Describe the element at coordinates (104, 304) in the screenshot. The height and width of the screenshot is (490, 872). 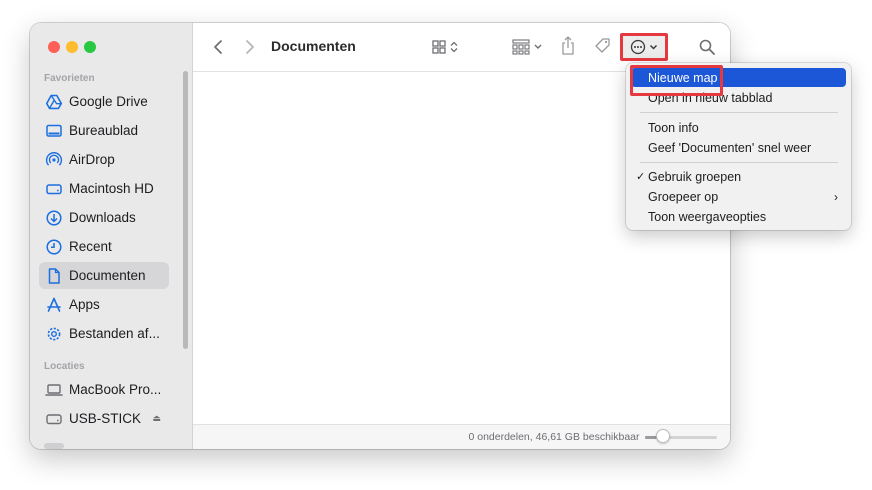
I see `sidebar-item-apps: Apps` at that location.